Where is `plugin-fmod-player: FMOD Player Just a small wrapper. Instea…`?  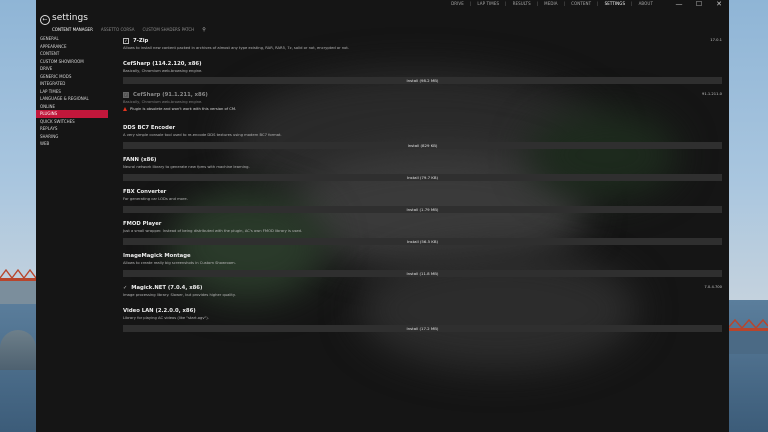 plugin-fmod-player: FMOD Player Just a small wrapper. Instea… is located at coordinates (422, 233).